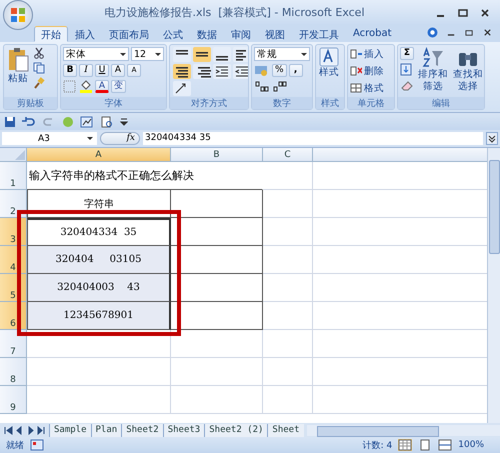  What do you see at coordinates (209, 103) in the screenshot?
I see `group-label: 对齐方式` at bounding box center [209, 103].